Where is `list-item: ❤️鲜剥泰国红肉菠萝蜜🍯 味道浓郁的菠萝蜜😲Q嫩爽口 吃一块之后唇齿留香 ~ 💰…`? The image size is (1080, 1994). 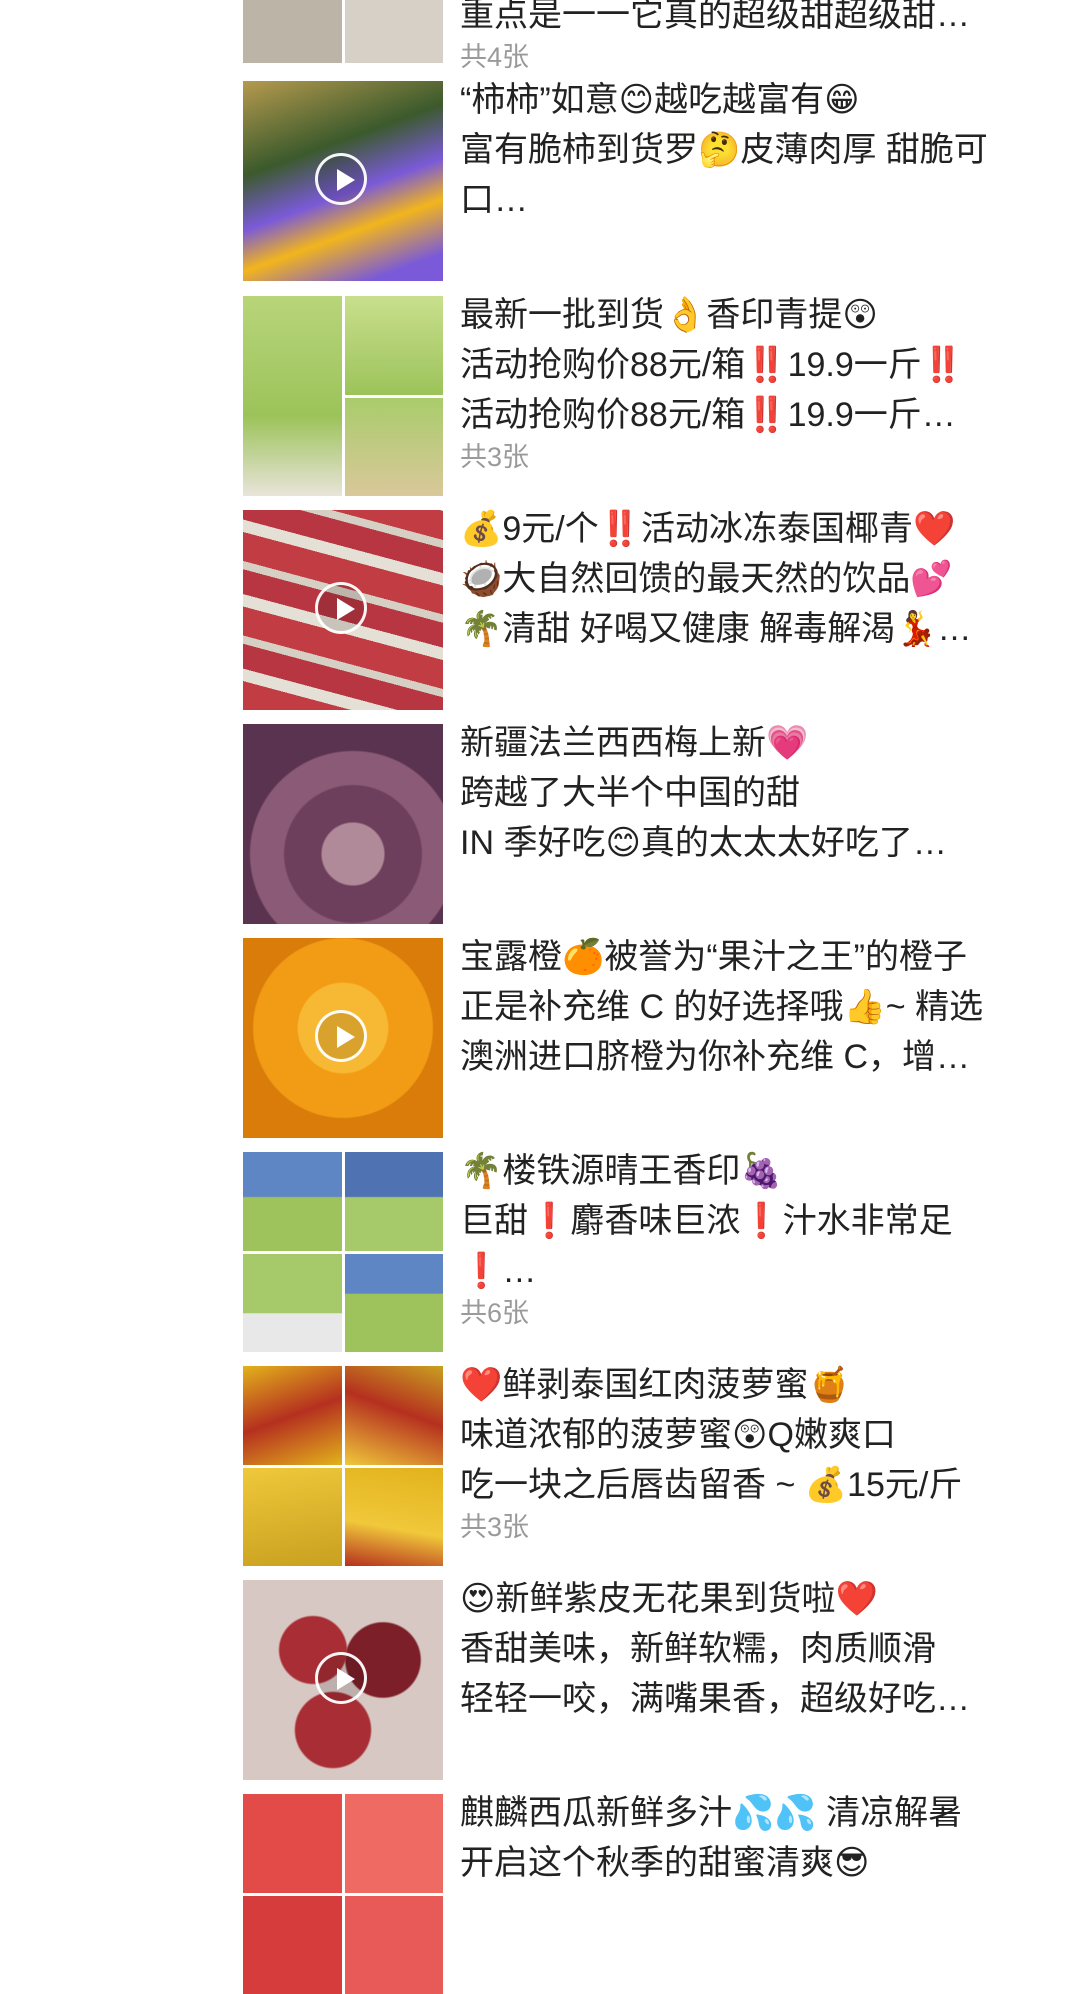 list-item: ❤️鲜剥泰国红肉菠萝蜜🍯 味道浓郁的菠萝蜜😲Q嫩爽口 吃一块之后唇齿留香 ~ 💰… is located at coordinates (653, 1466).